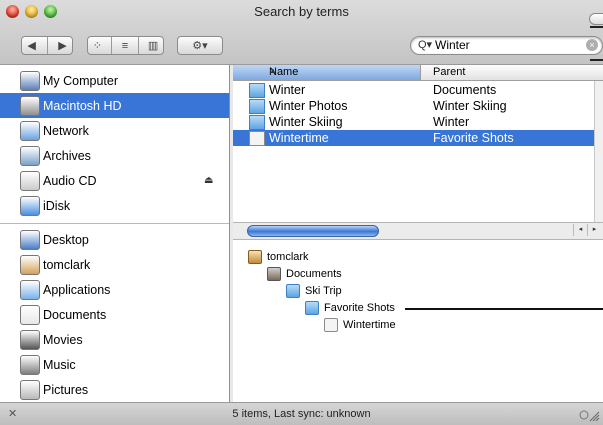  What do you see at coordinates (413, 106) in the screenshot?
I see `list-row: Winter Photos Winter Skiing` at bounding box center [413, 106].